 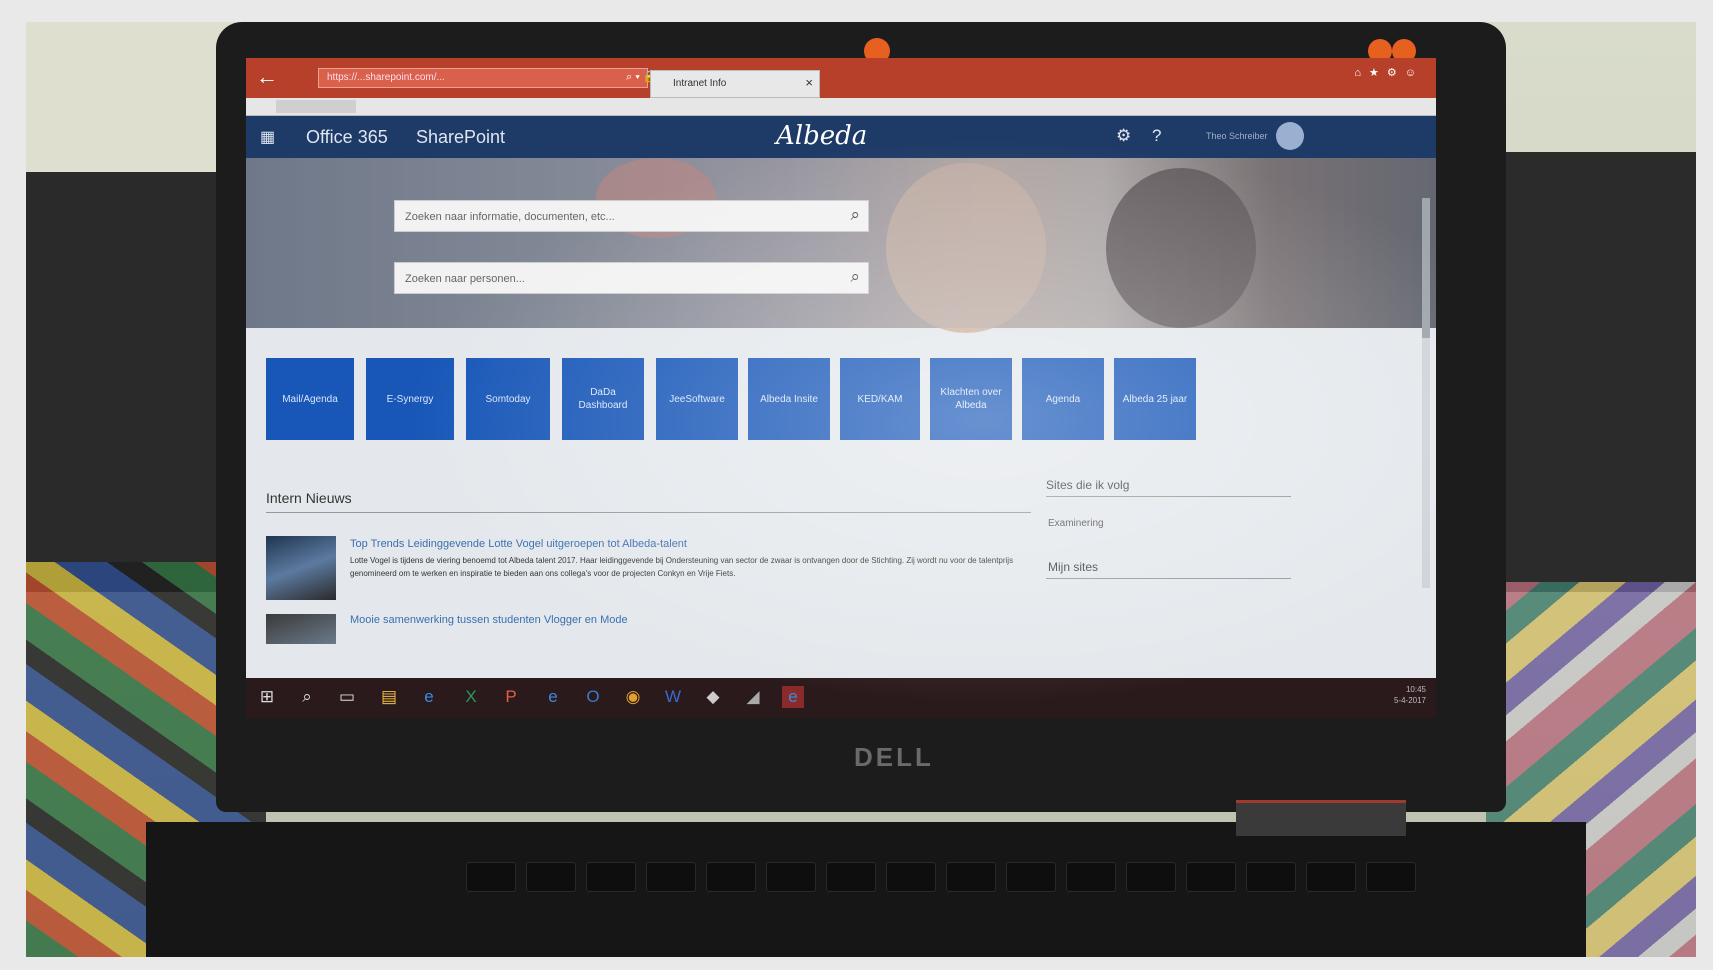 What do you see at coordinates (821, 136) in the screenshot?
I see `albeda-logo: Albeda` at bounding box center [821, 136].